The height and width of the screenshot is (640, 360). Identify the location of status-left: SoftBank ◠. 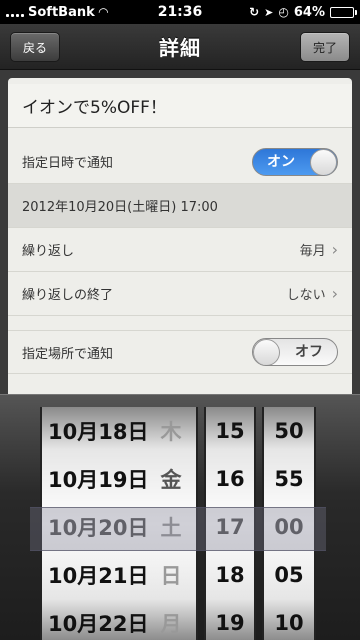
(127, 12).